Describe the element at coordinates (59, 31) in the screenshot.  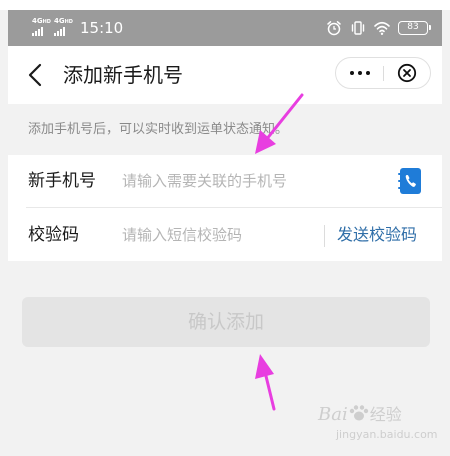
I see `signal-2-icon` at that location.